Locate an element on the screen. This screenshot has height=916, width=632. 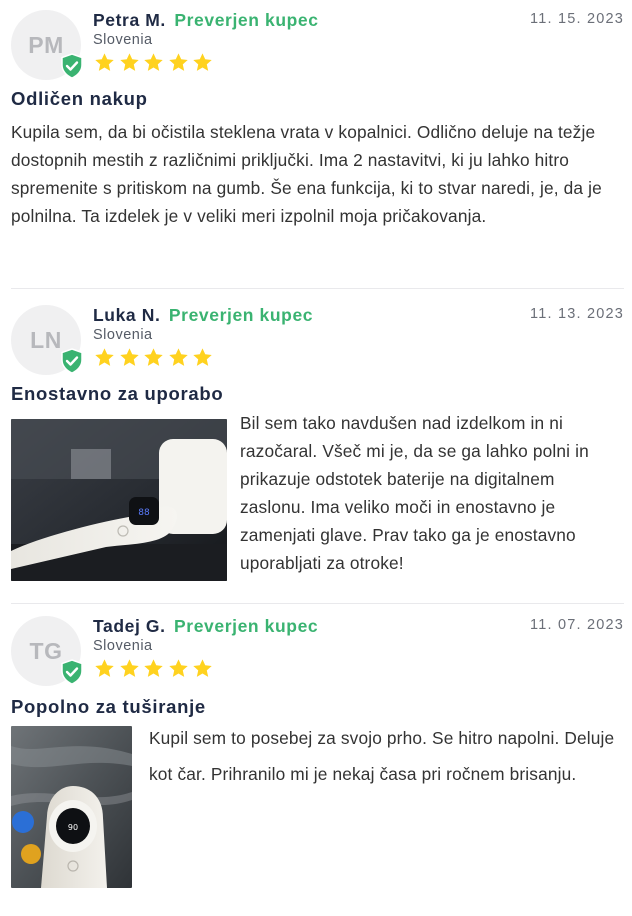
review-photo: 88 is located at coordinates (119, 500).